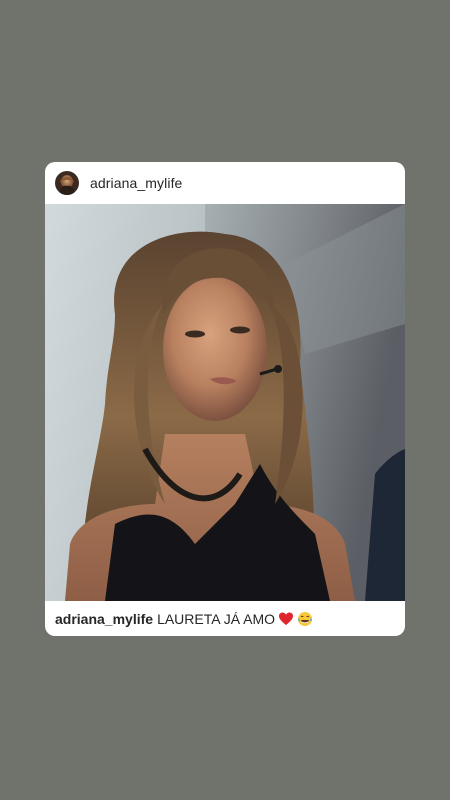 This screenshot has width=450, height=800. Describe the element at coordinates (216, 618) in the screenshot. I see `caption-text: LAURETA JÁ AMO` at that location.